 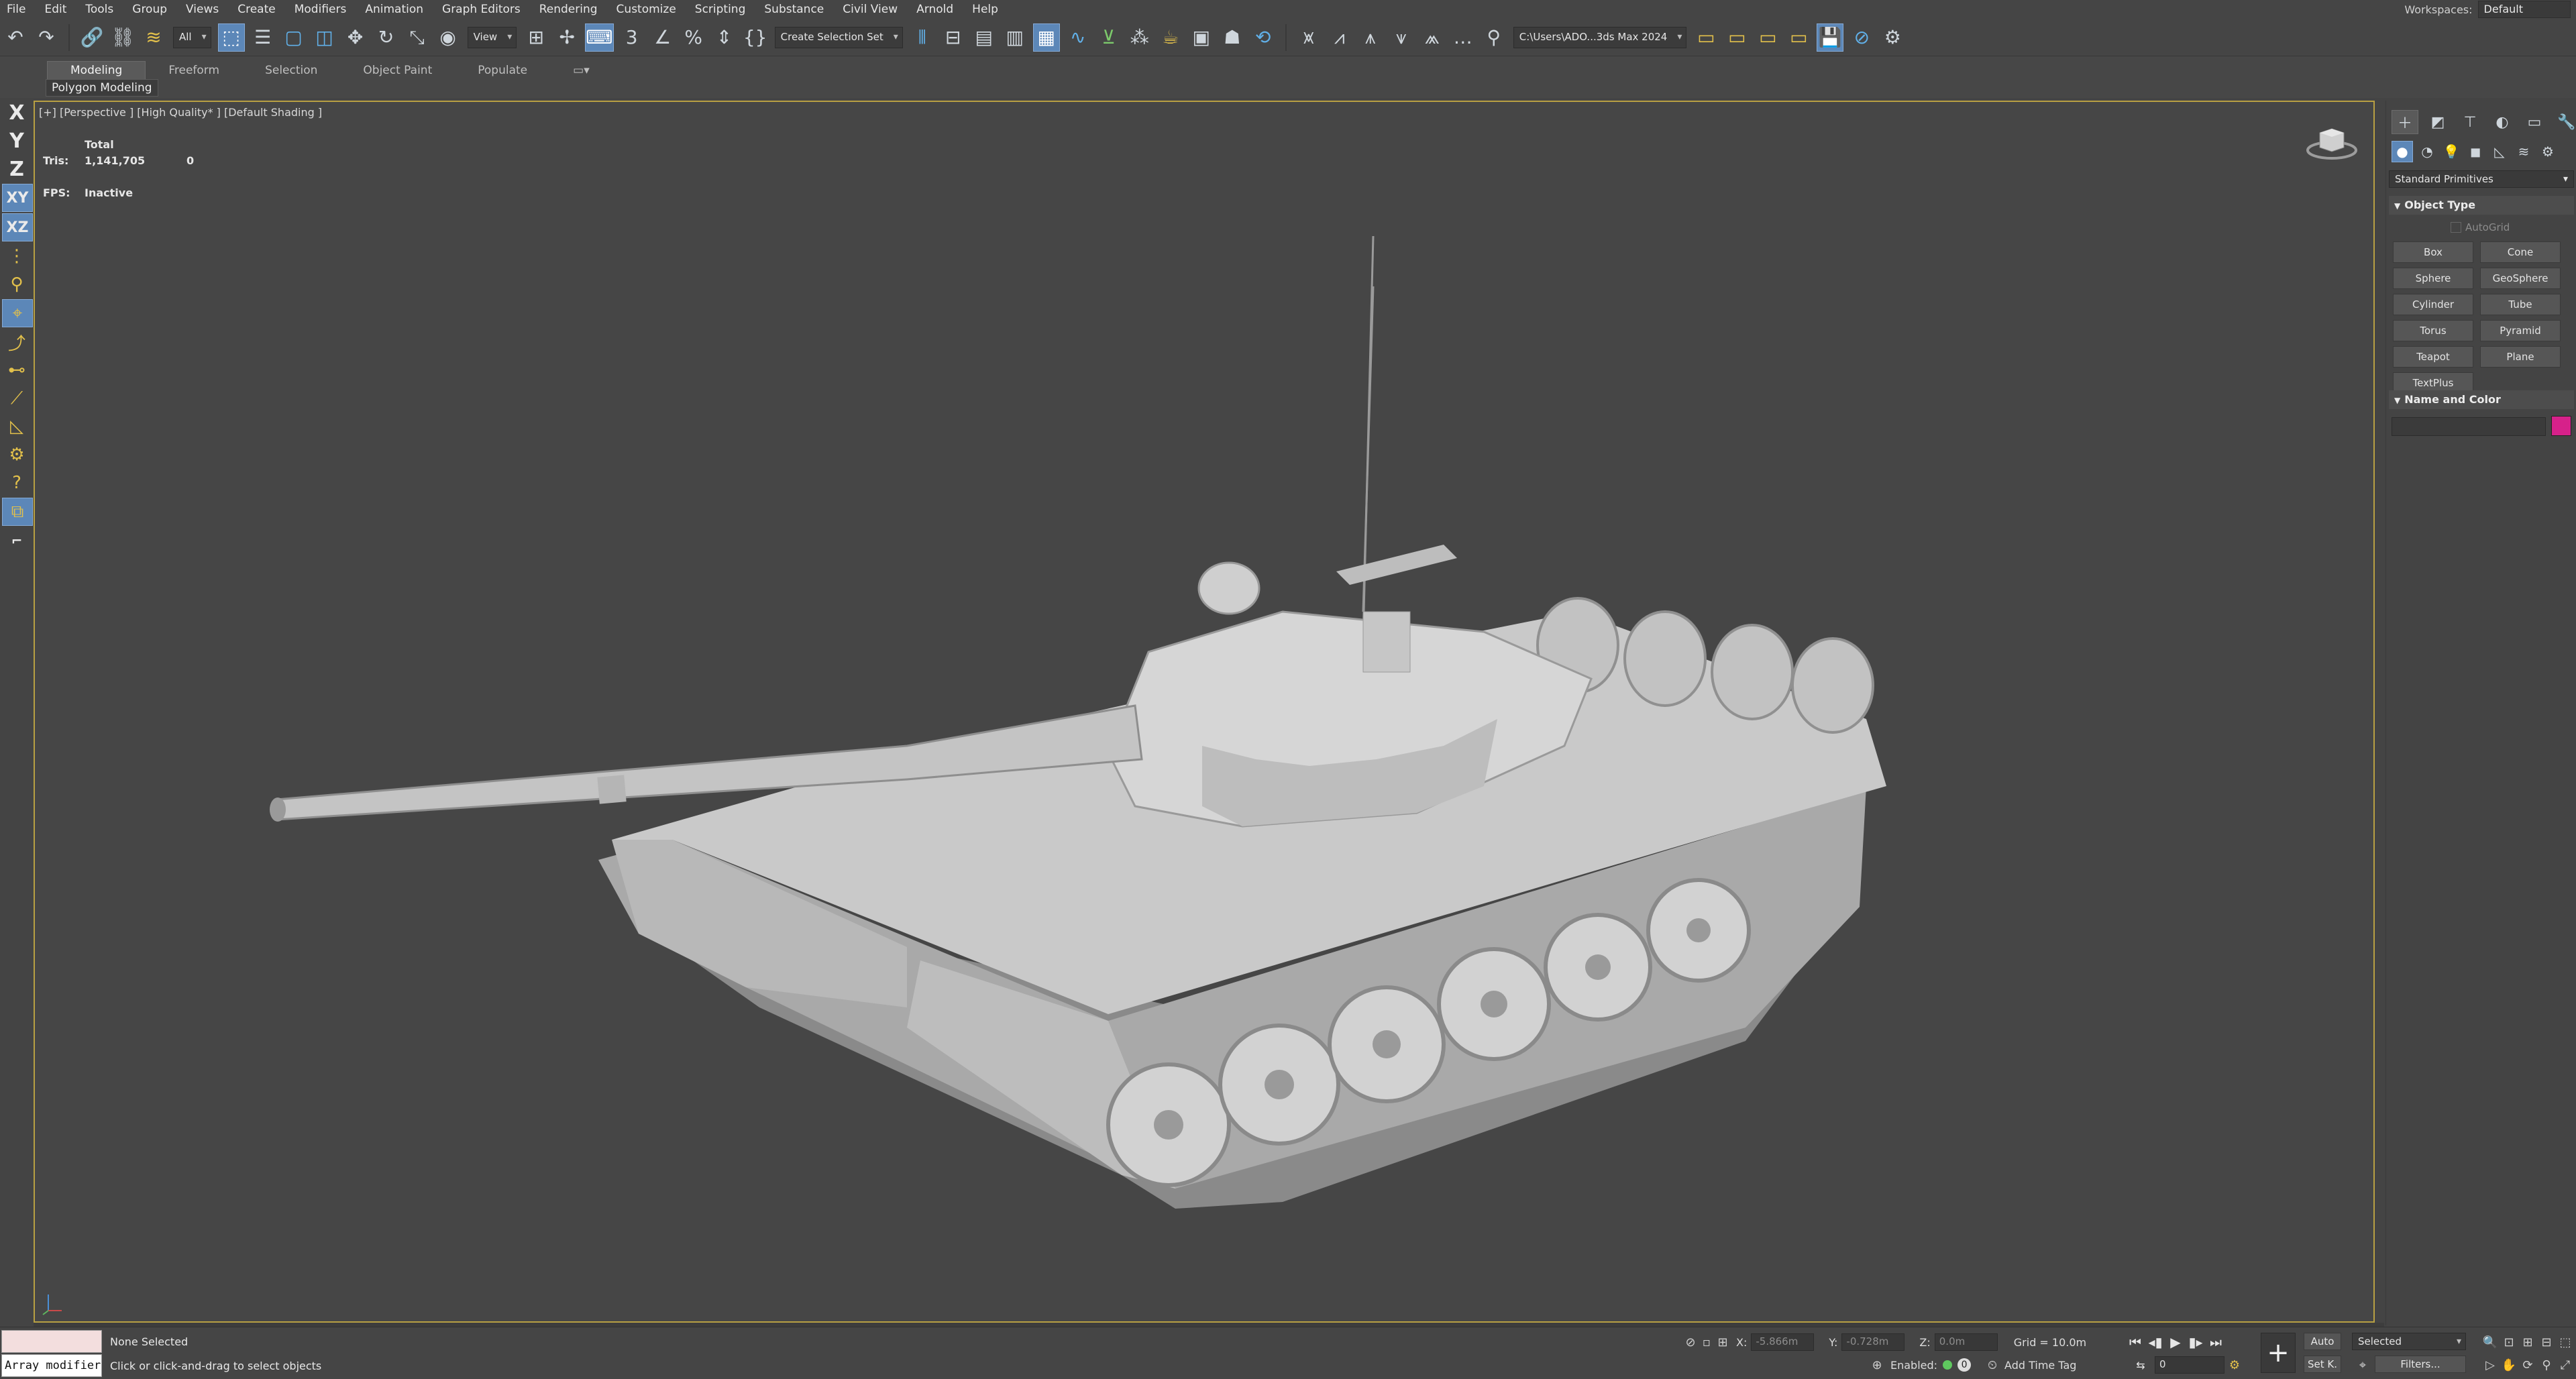 I want to click on go-to-start-icon: ⏮, so click(x=2135, y=1342).